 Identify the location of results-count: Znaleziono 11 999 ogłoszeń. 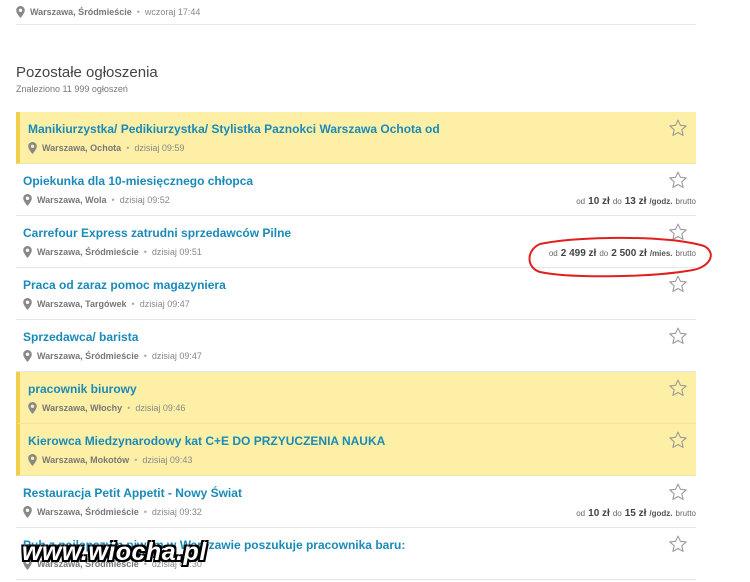
(72, 89).